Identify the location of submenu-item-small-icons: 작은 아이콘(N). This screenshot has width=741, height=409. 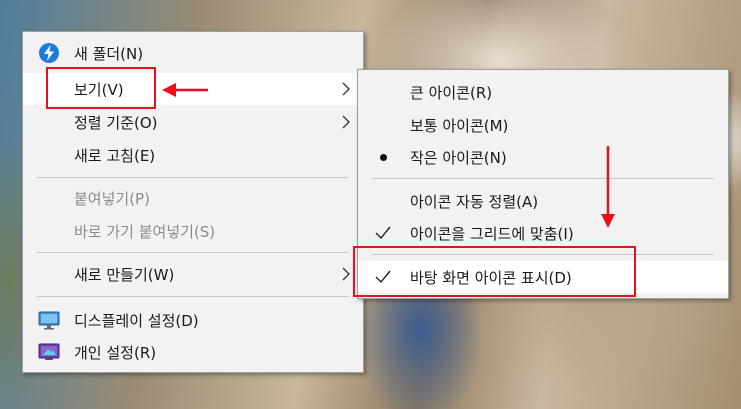
(543, 157).